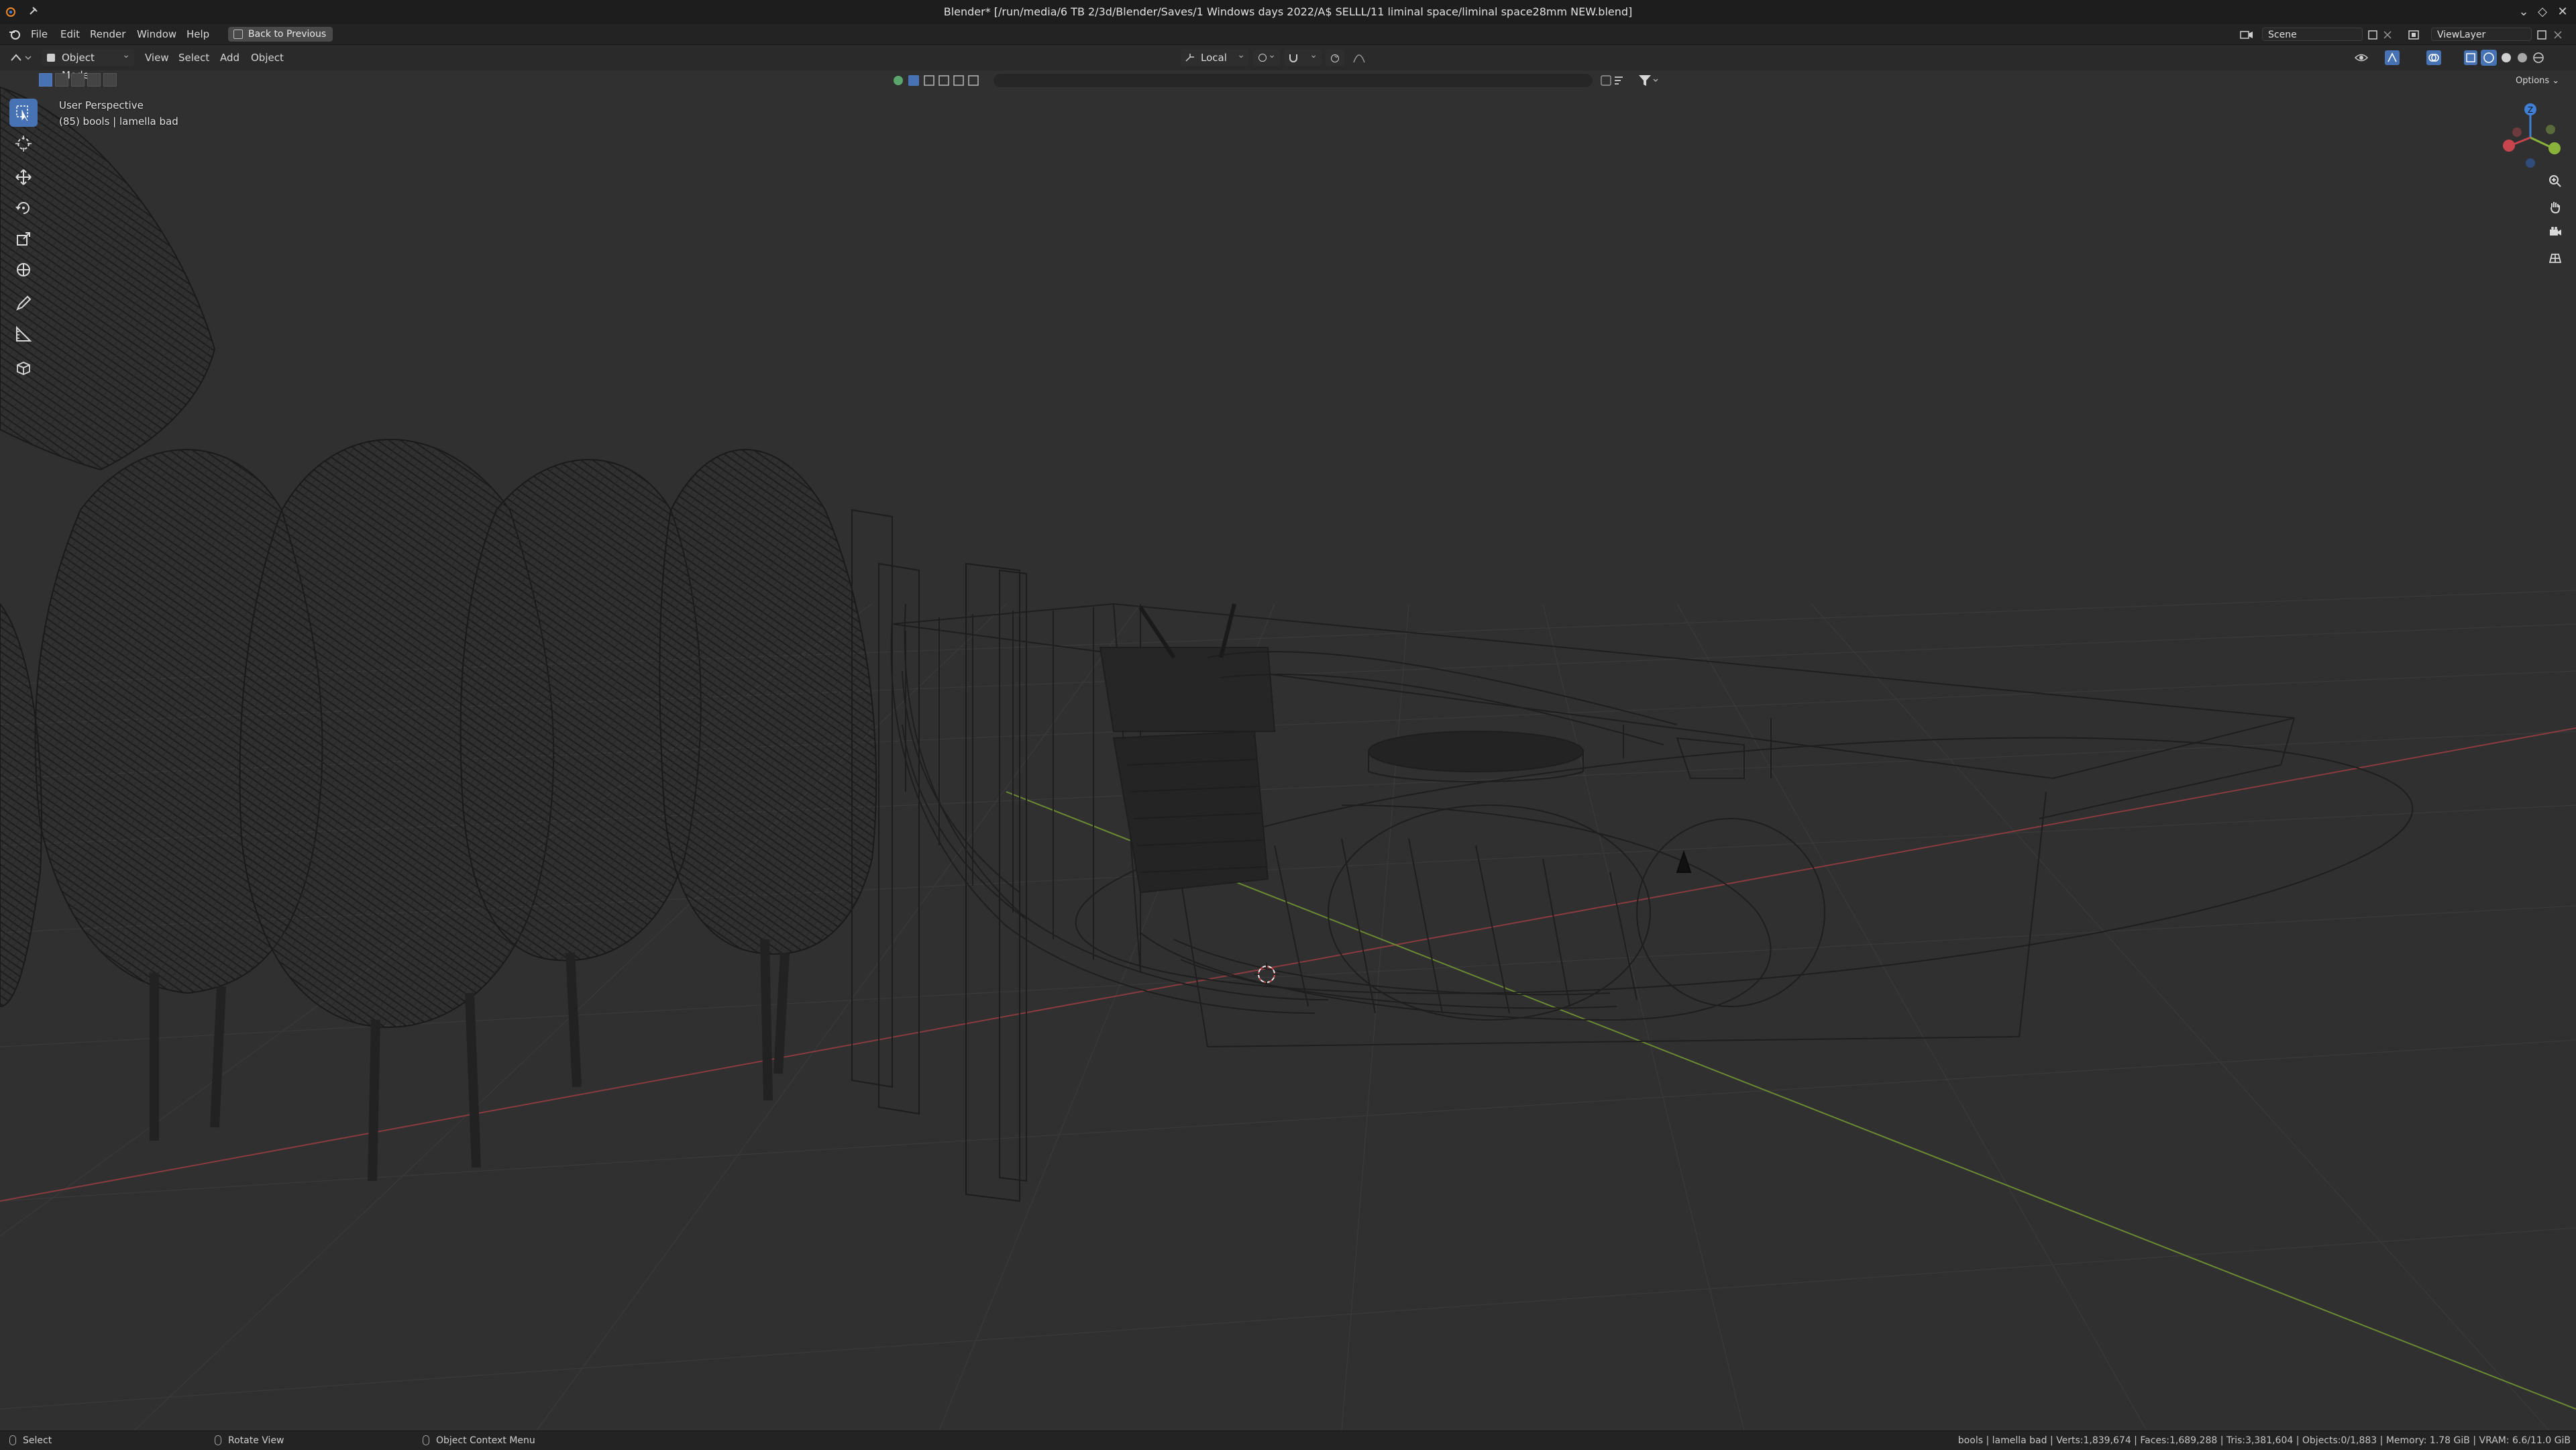  I want to click on maximize-button: ◇, so click(2542, 12).